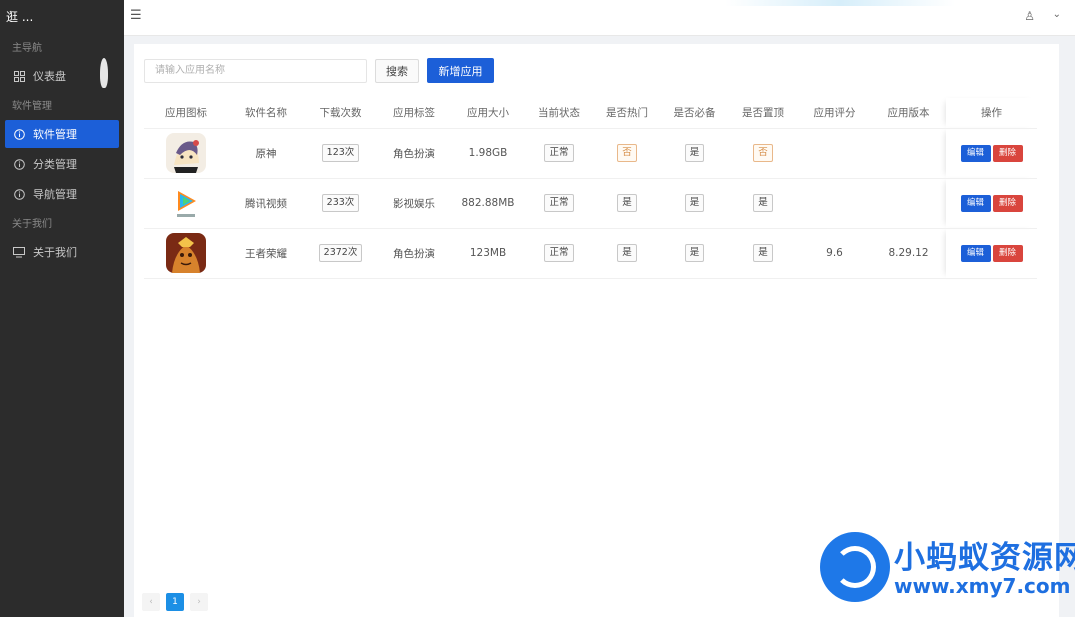 This screenshot has height=617, width=1075. Describe the element at coordinates (984, 558) in the screenshot. I see `watermark-title: 小蚂蚁资源网` at that location.